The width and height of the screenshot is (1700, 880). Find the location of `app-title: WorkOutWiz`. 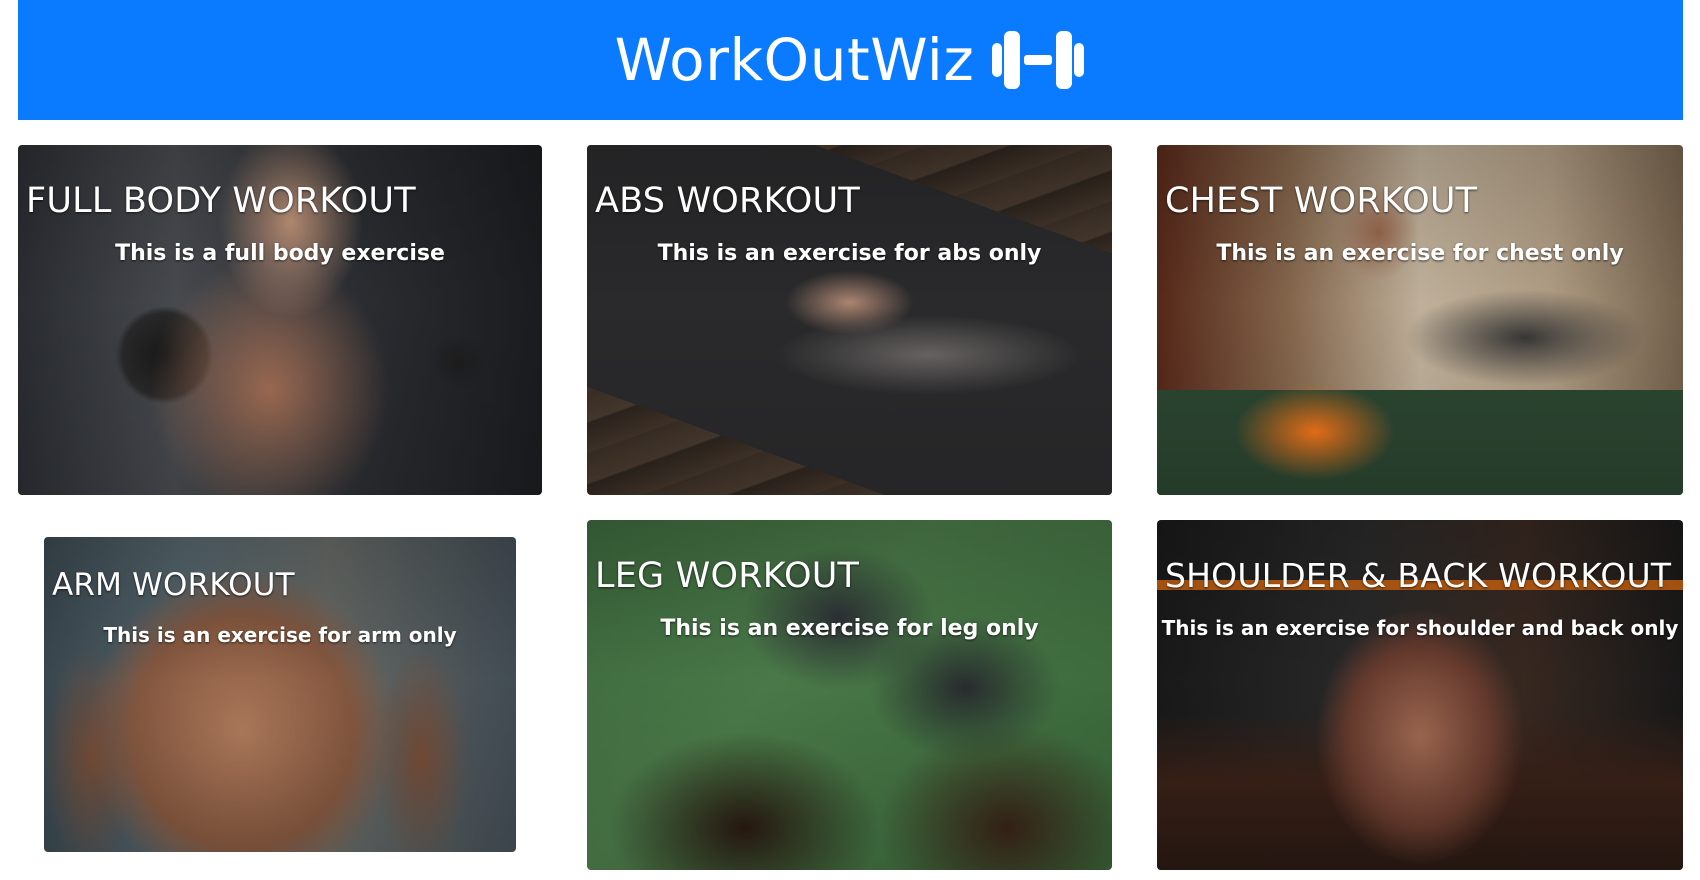

app-title: WorkOutWiz is located at coordinates (794, 60).